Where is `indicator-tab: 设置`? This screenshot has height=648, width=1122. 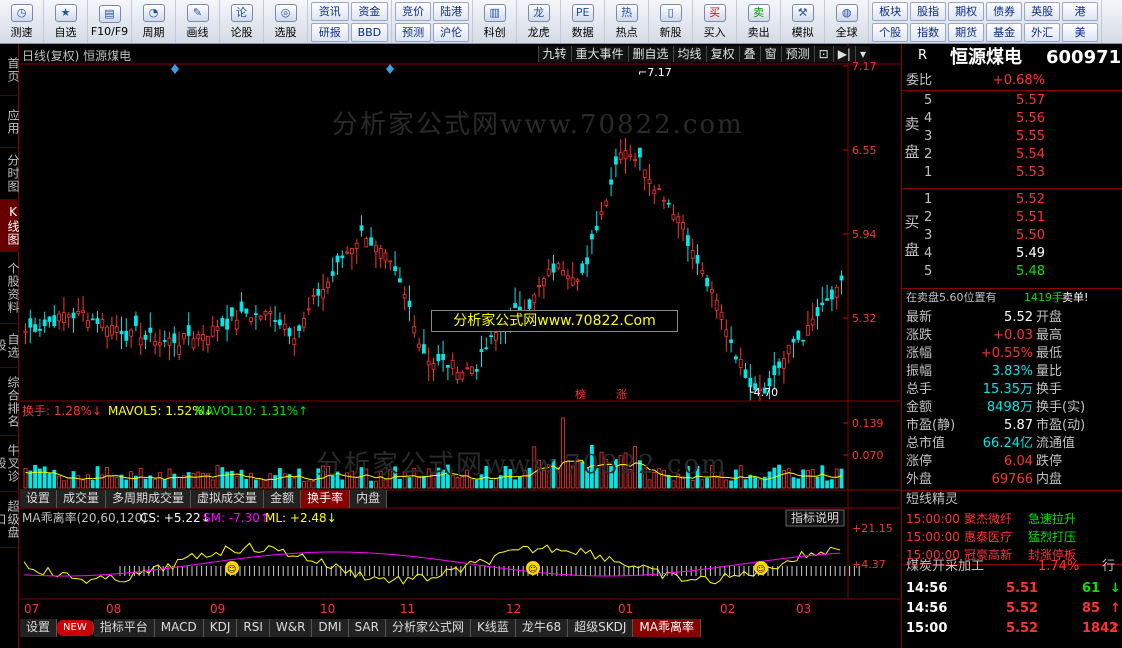
indicator-tab: 设置 is located at coordinates (39, 628).